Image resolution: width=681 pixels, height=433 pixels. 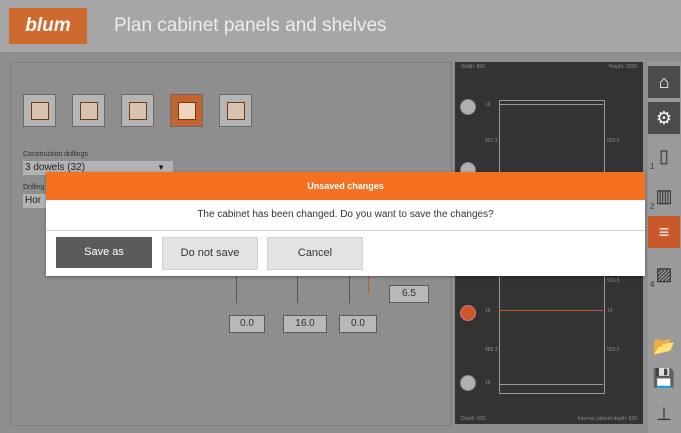 I want to click on save-as-button: Save as, so click(x=104, y=252).